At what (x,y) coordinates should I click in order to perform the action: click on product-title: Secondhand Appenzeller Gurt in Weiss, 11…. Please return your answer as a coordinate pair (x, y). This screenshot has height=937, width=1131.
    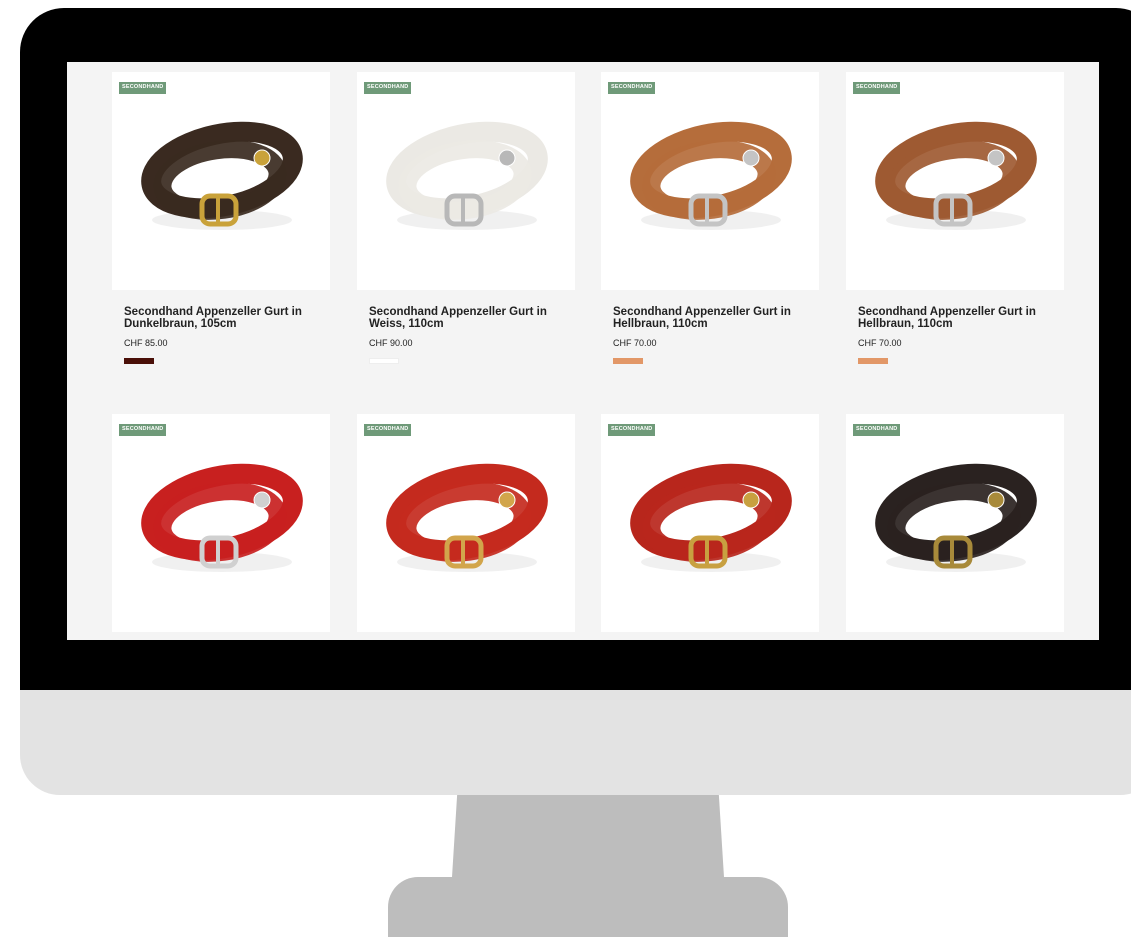
    Looking at the image, I should click on (469, 318).